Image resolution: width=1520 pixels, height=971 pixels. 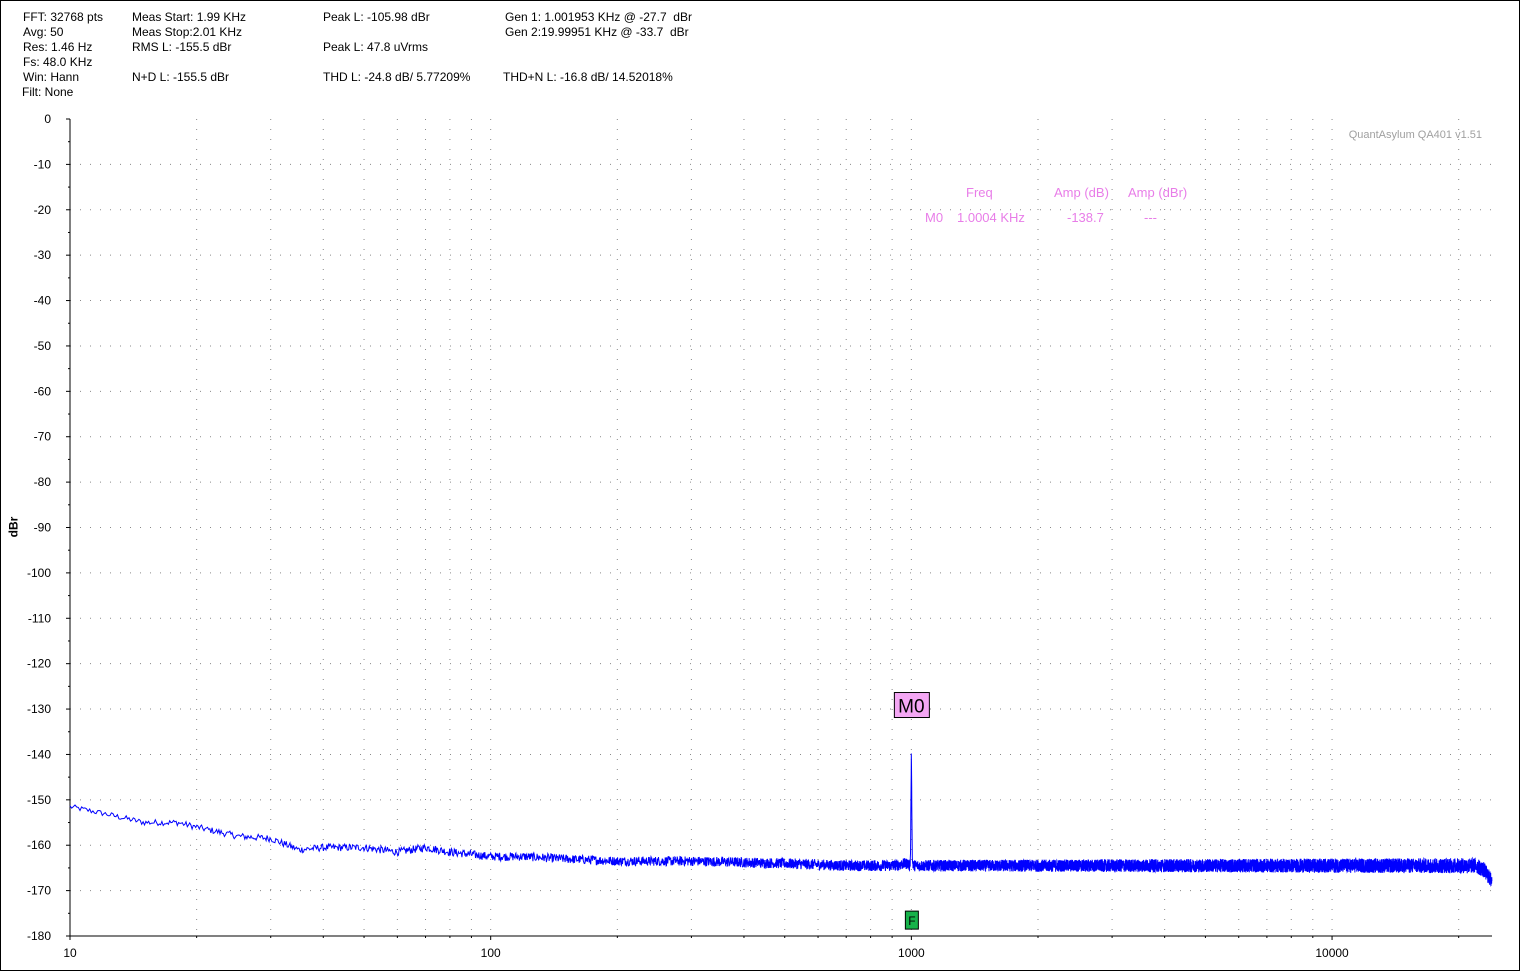 What do you see at coordinates (43, 528) in the screenshot?
I see `y-tick-label: -90` at bounding box center [43, 528].